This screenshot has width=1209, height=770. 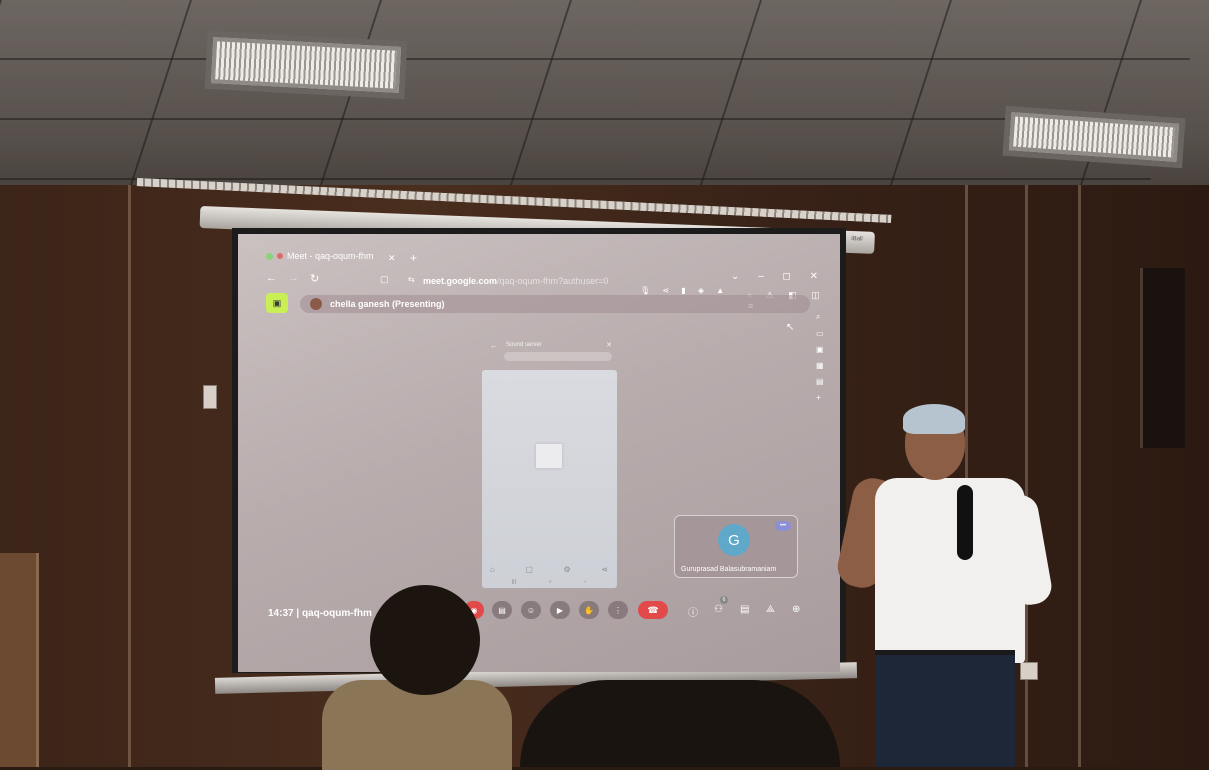 I want to click on phone-recent-icon: |||, so click(x=514, y=582).